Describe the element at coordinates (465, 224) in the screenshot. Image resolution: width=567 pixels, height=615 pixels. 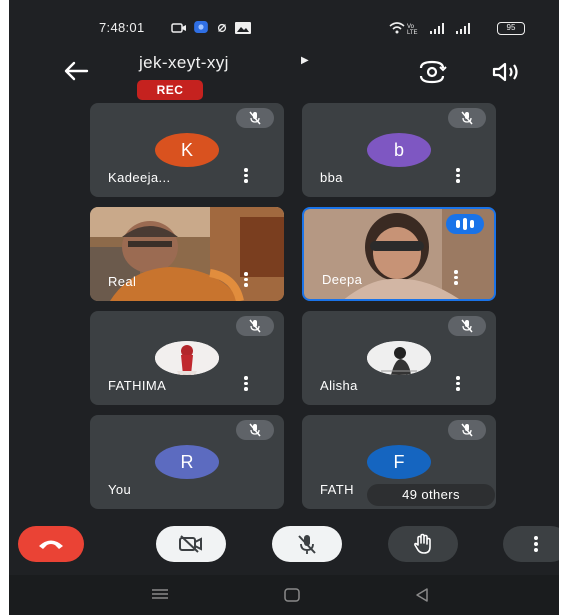
I see `speaking-indicator` at that location.